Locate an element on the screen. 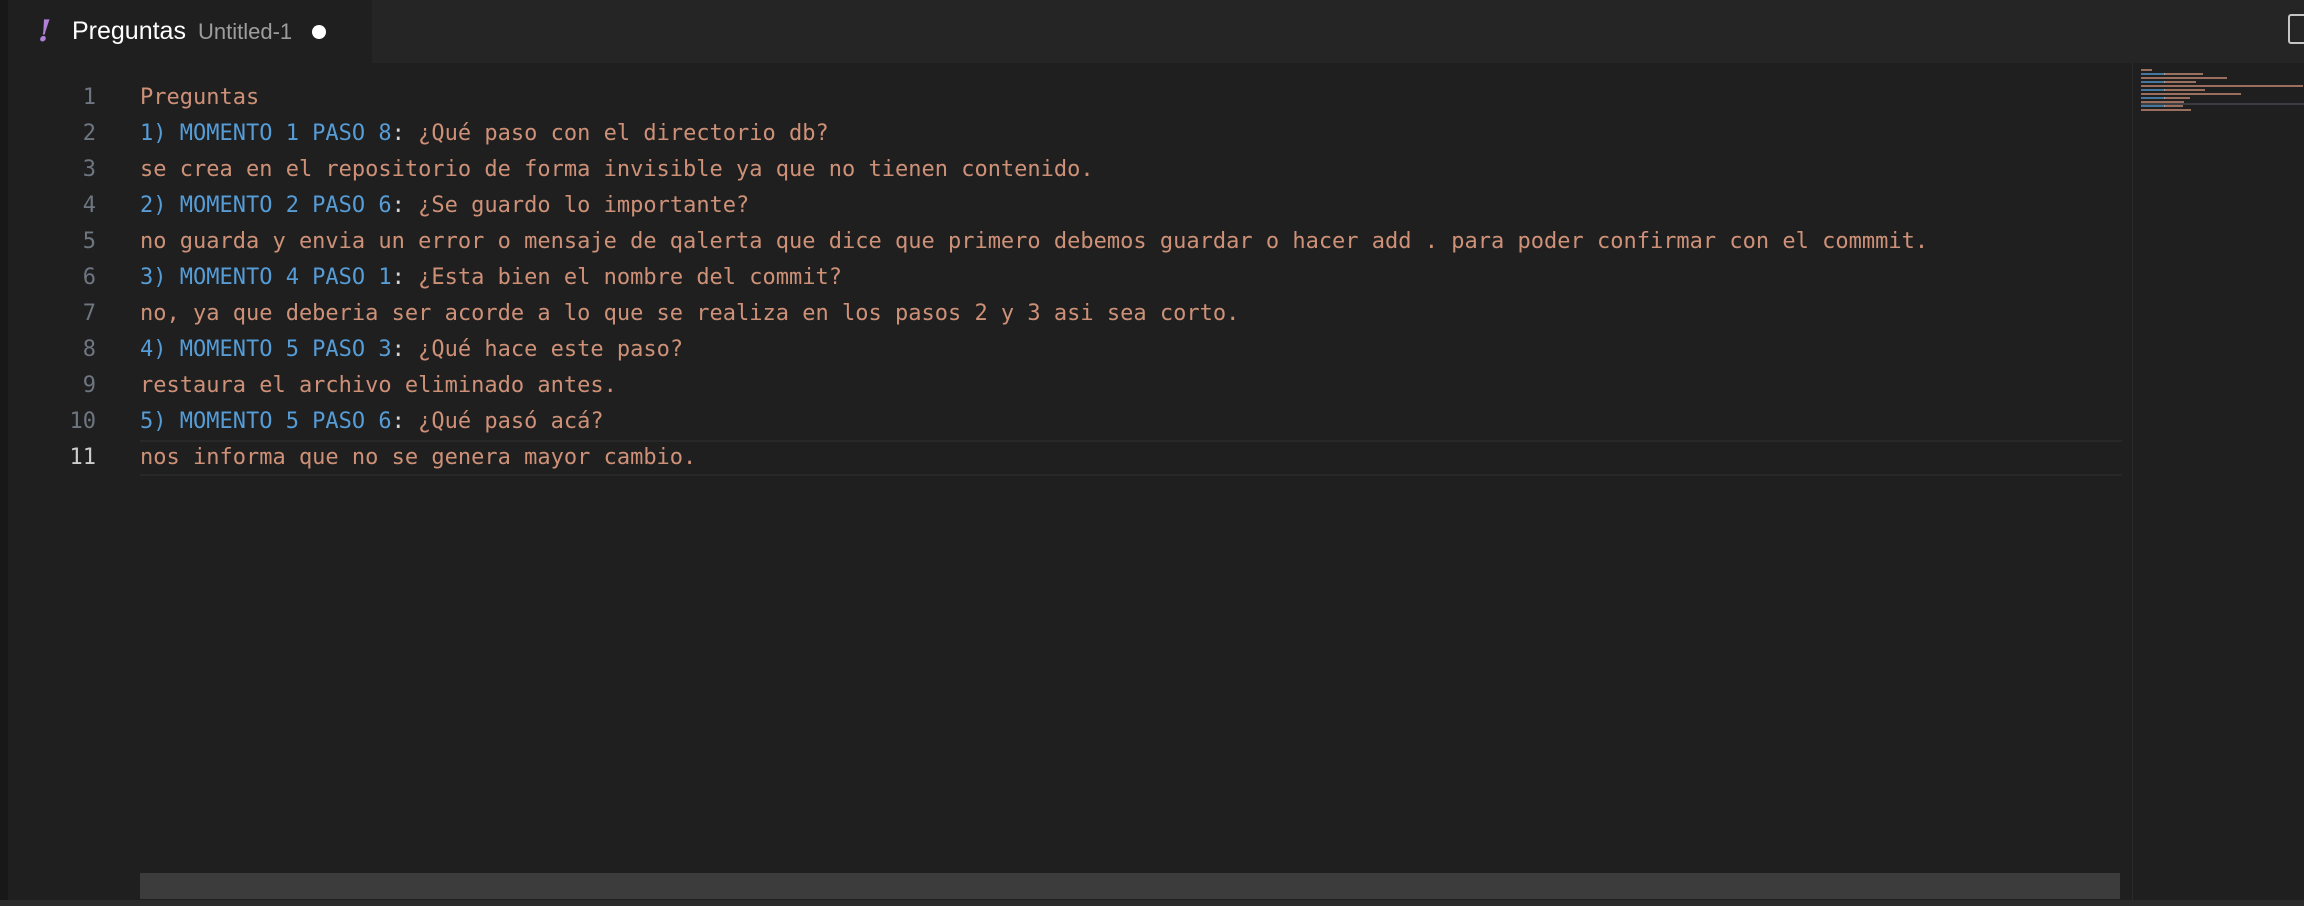  line-number: 10 is located at coordinates (83, 421).